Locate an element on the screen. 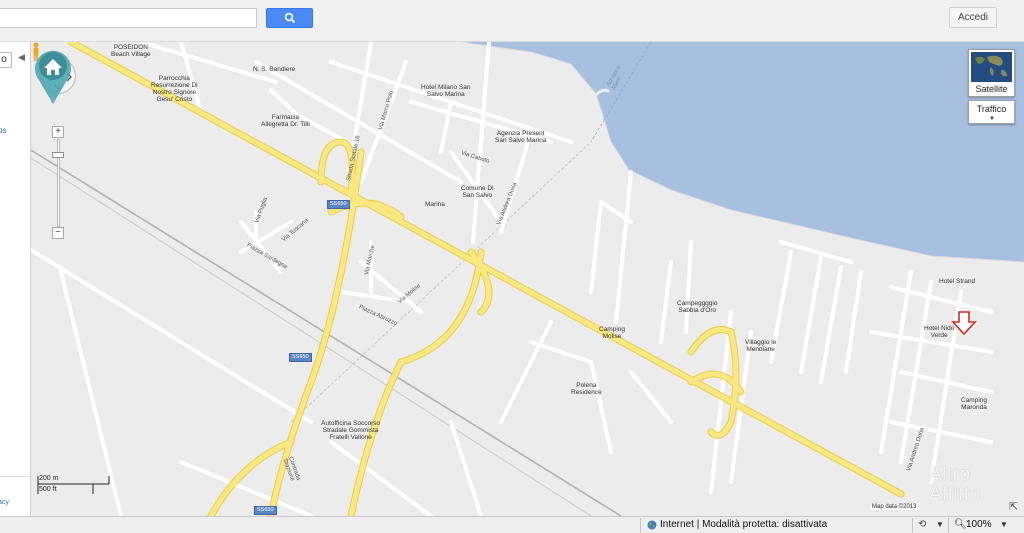  traffic-button: Traffico ▼ is located at coordinates (991, 112).